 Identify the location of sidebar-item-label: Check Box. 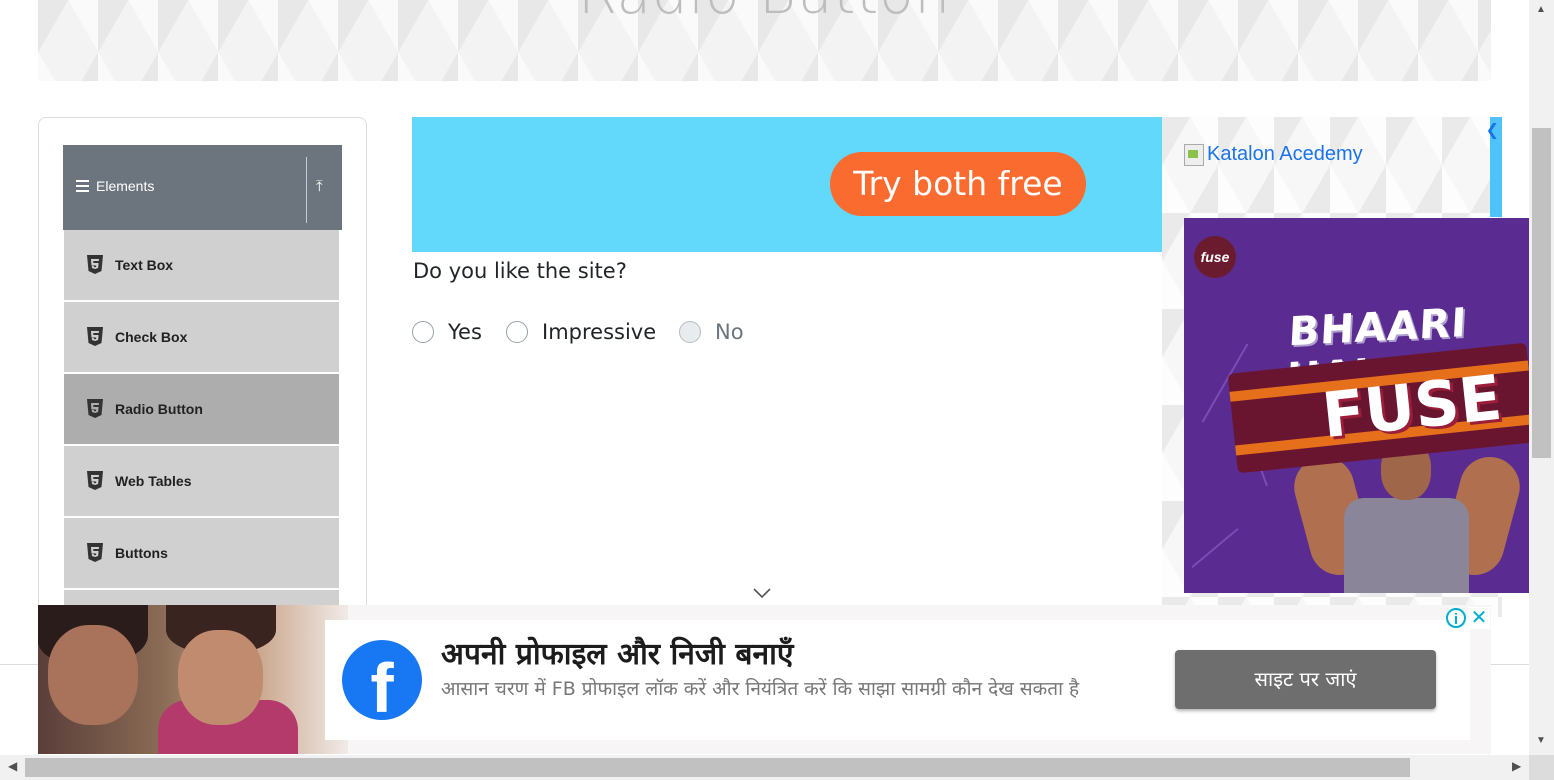
(151, 337).